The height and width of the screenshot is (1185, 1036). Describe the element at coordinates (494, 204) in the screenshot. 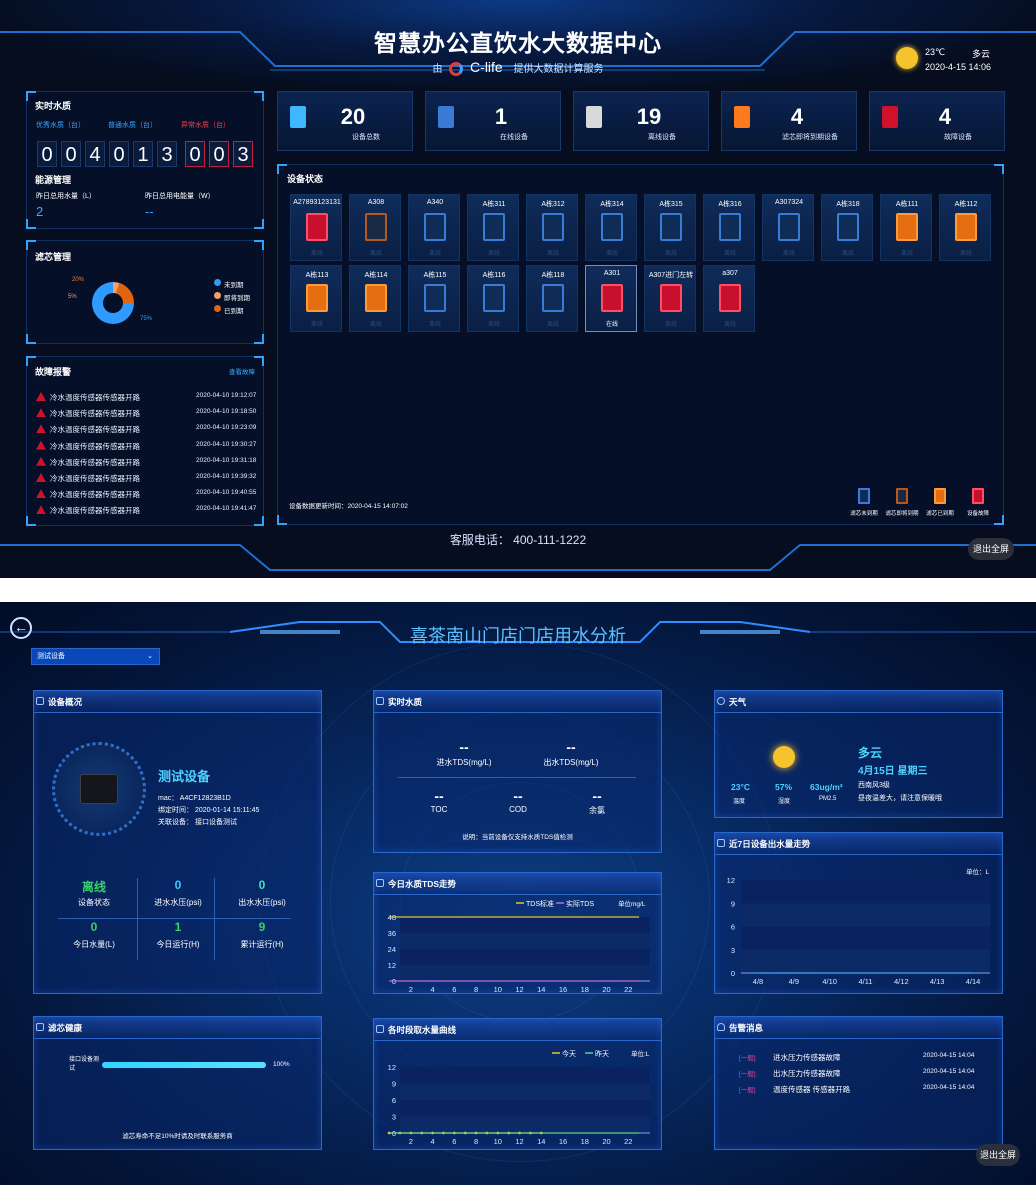

I see `device-name: A栋311` at that location.